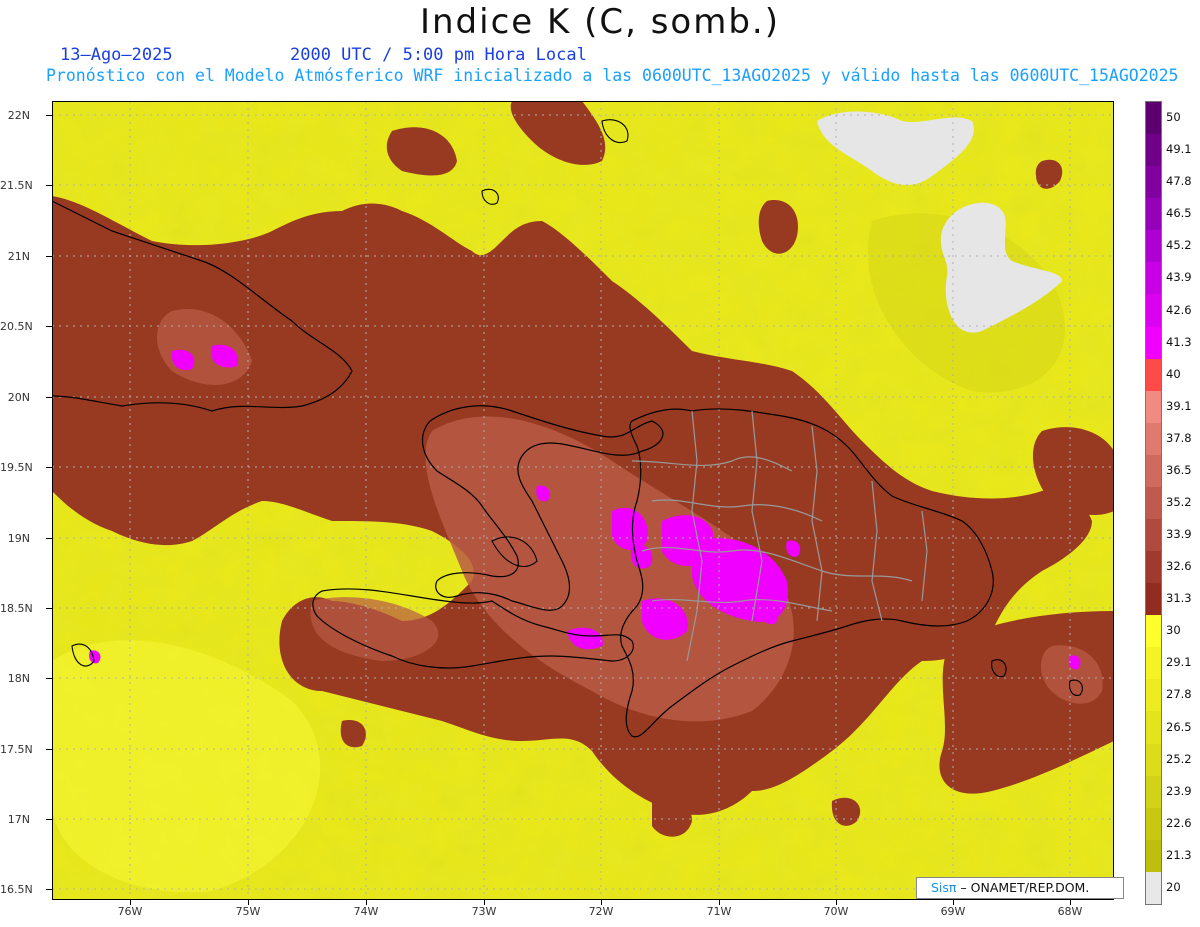 The height and width of the screenshot is (927, 1200). I want to click on credit-box: Sisπ – ONAMET/REP.DOM., so click(1020, 888).